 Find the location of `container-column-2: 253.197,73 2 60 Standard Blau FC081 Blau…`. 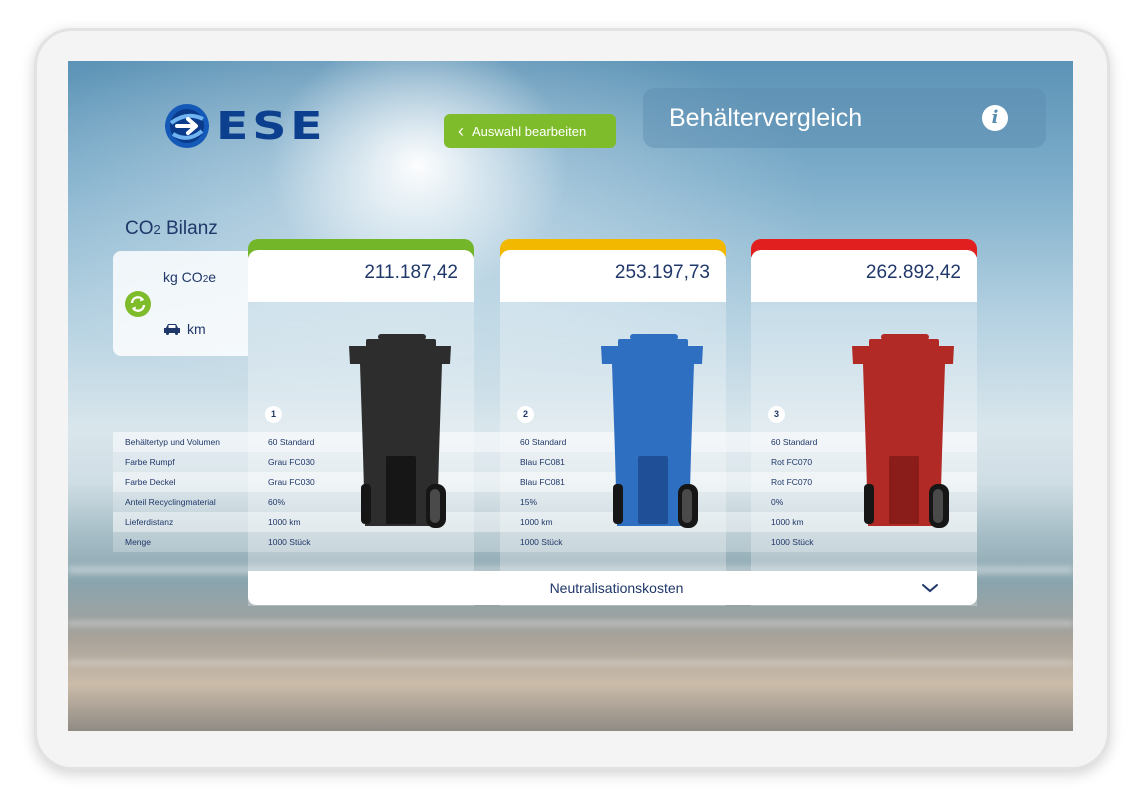

container-column-2: 253.197,73 2 60 Standard Blau FC081 Blau… is located at coordinates (613, 422).